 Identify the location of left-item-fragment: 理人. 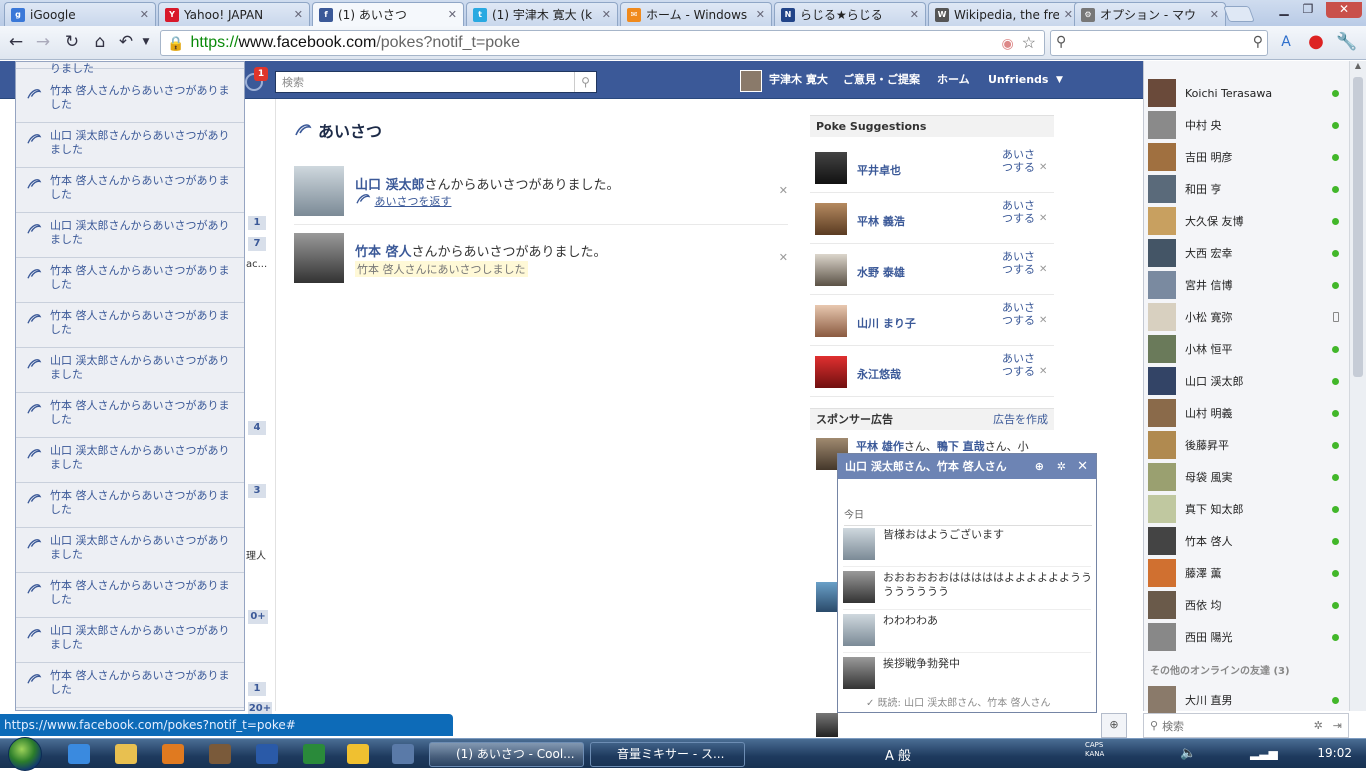
(256, 554).